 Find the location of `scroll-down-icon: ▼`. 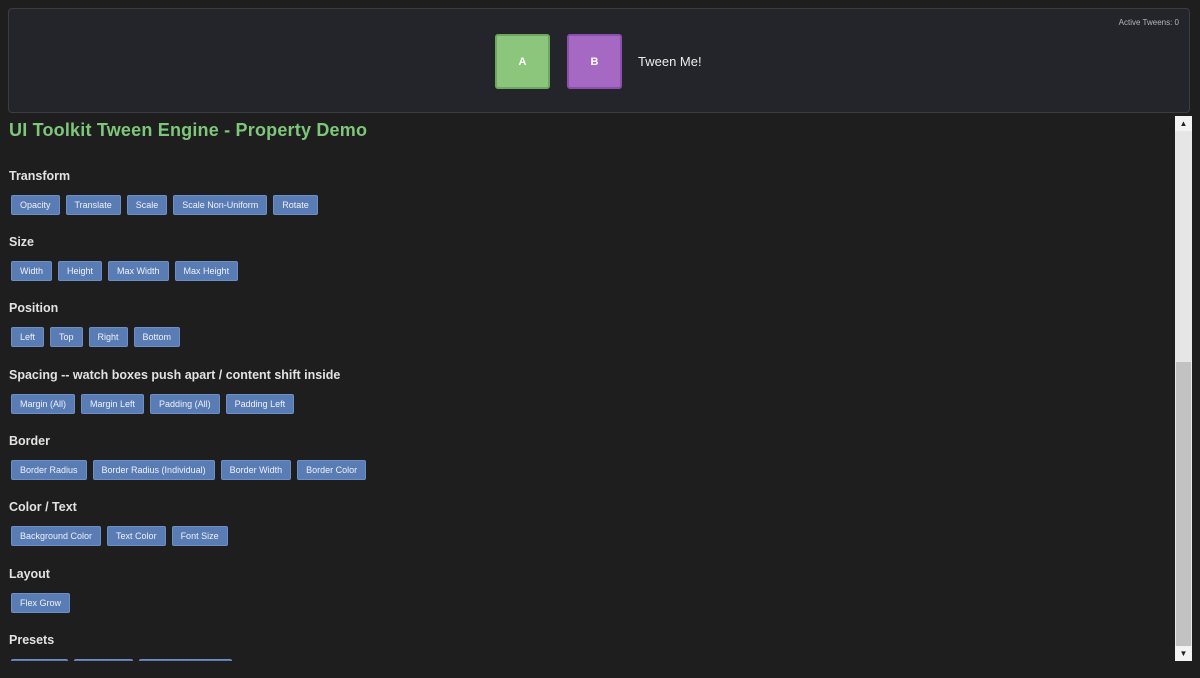

scroll-down-icon: ▼ is located at coordinates (1183, 653).